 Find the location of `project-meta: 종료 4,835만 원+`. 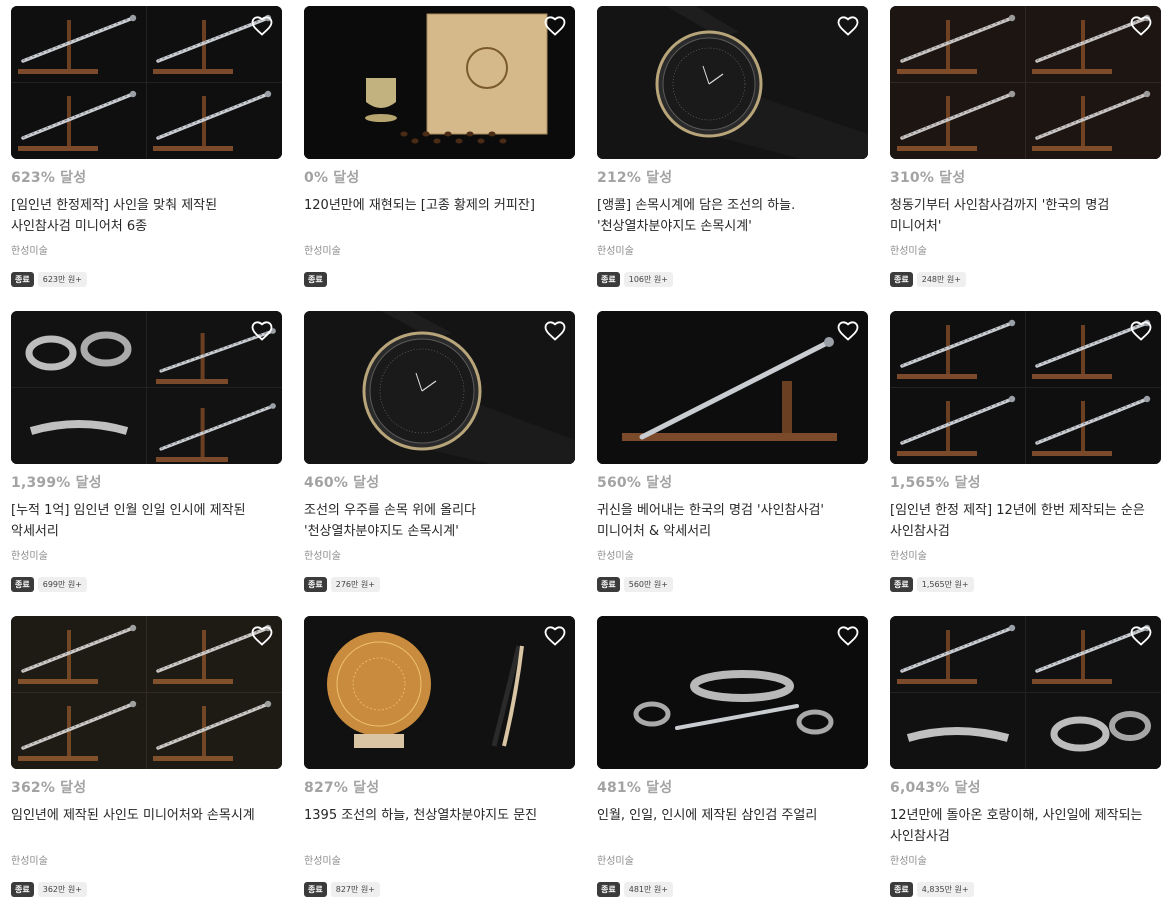

project-meta: 종료 4,835만 원+ is located at coordinates (932, 889).